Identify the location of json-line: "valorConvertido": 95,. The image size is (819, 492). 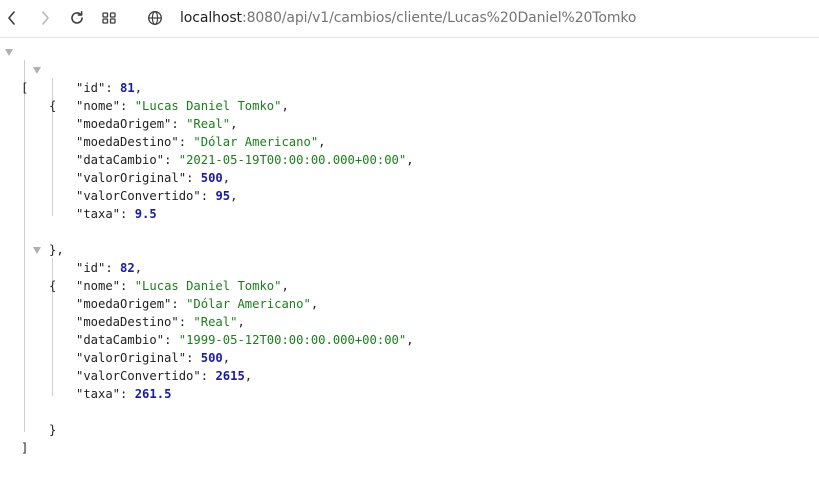
(157, 196).